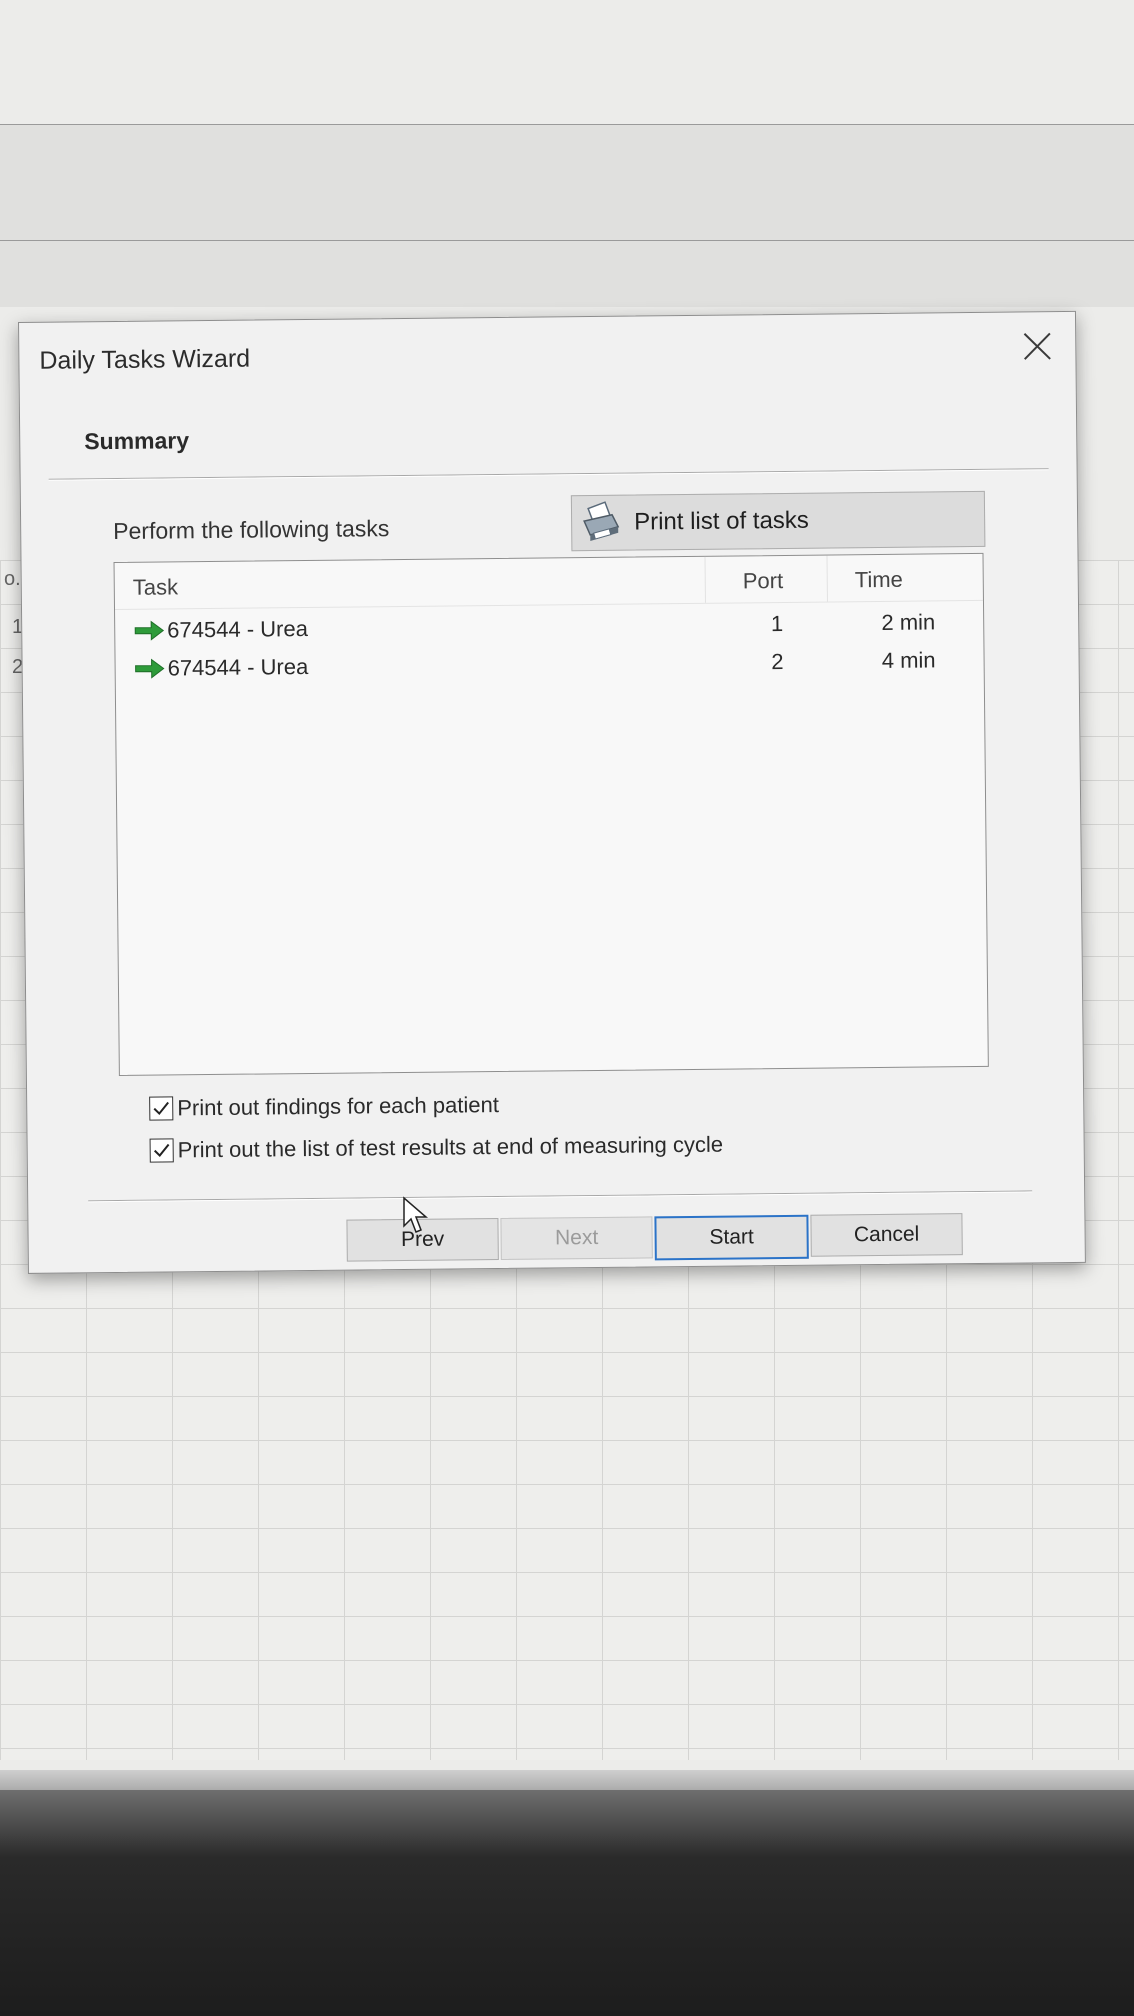  I want to click on printer-icon, so click(601, 521).